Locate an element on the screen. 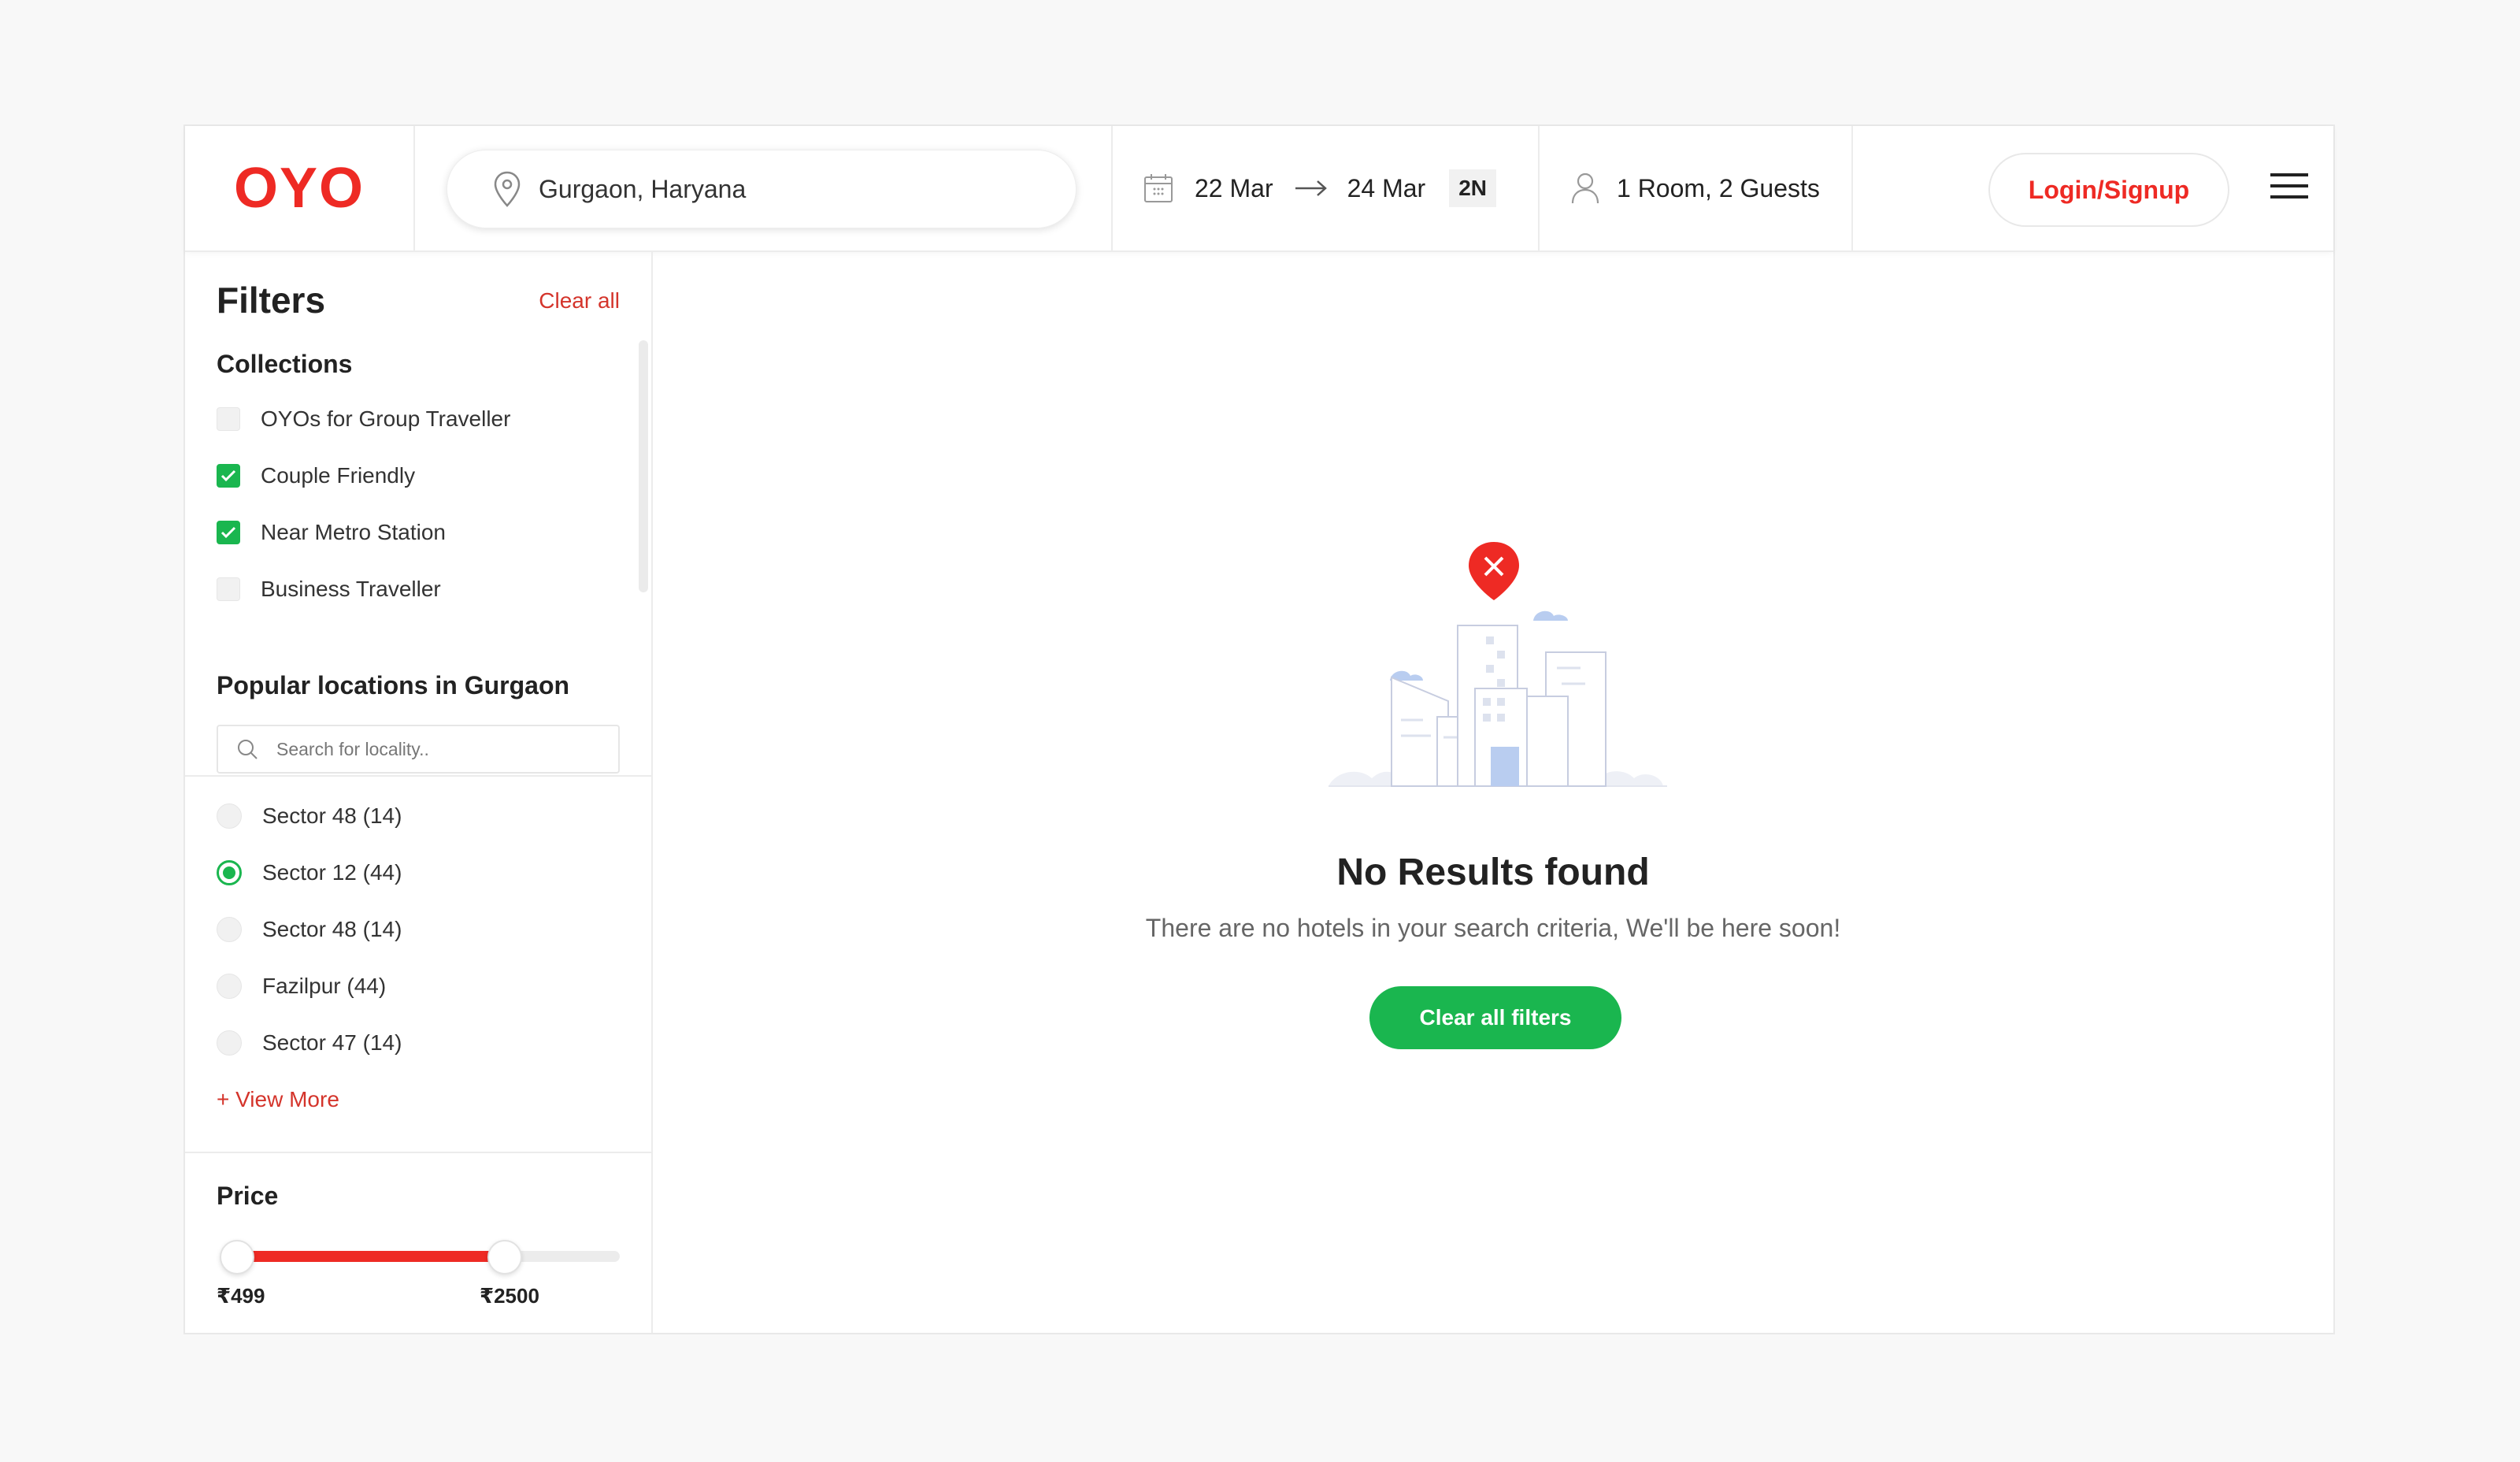  price-slider-track is located at coordinates (428, 1256).